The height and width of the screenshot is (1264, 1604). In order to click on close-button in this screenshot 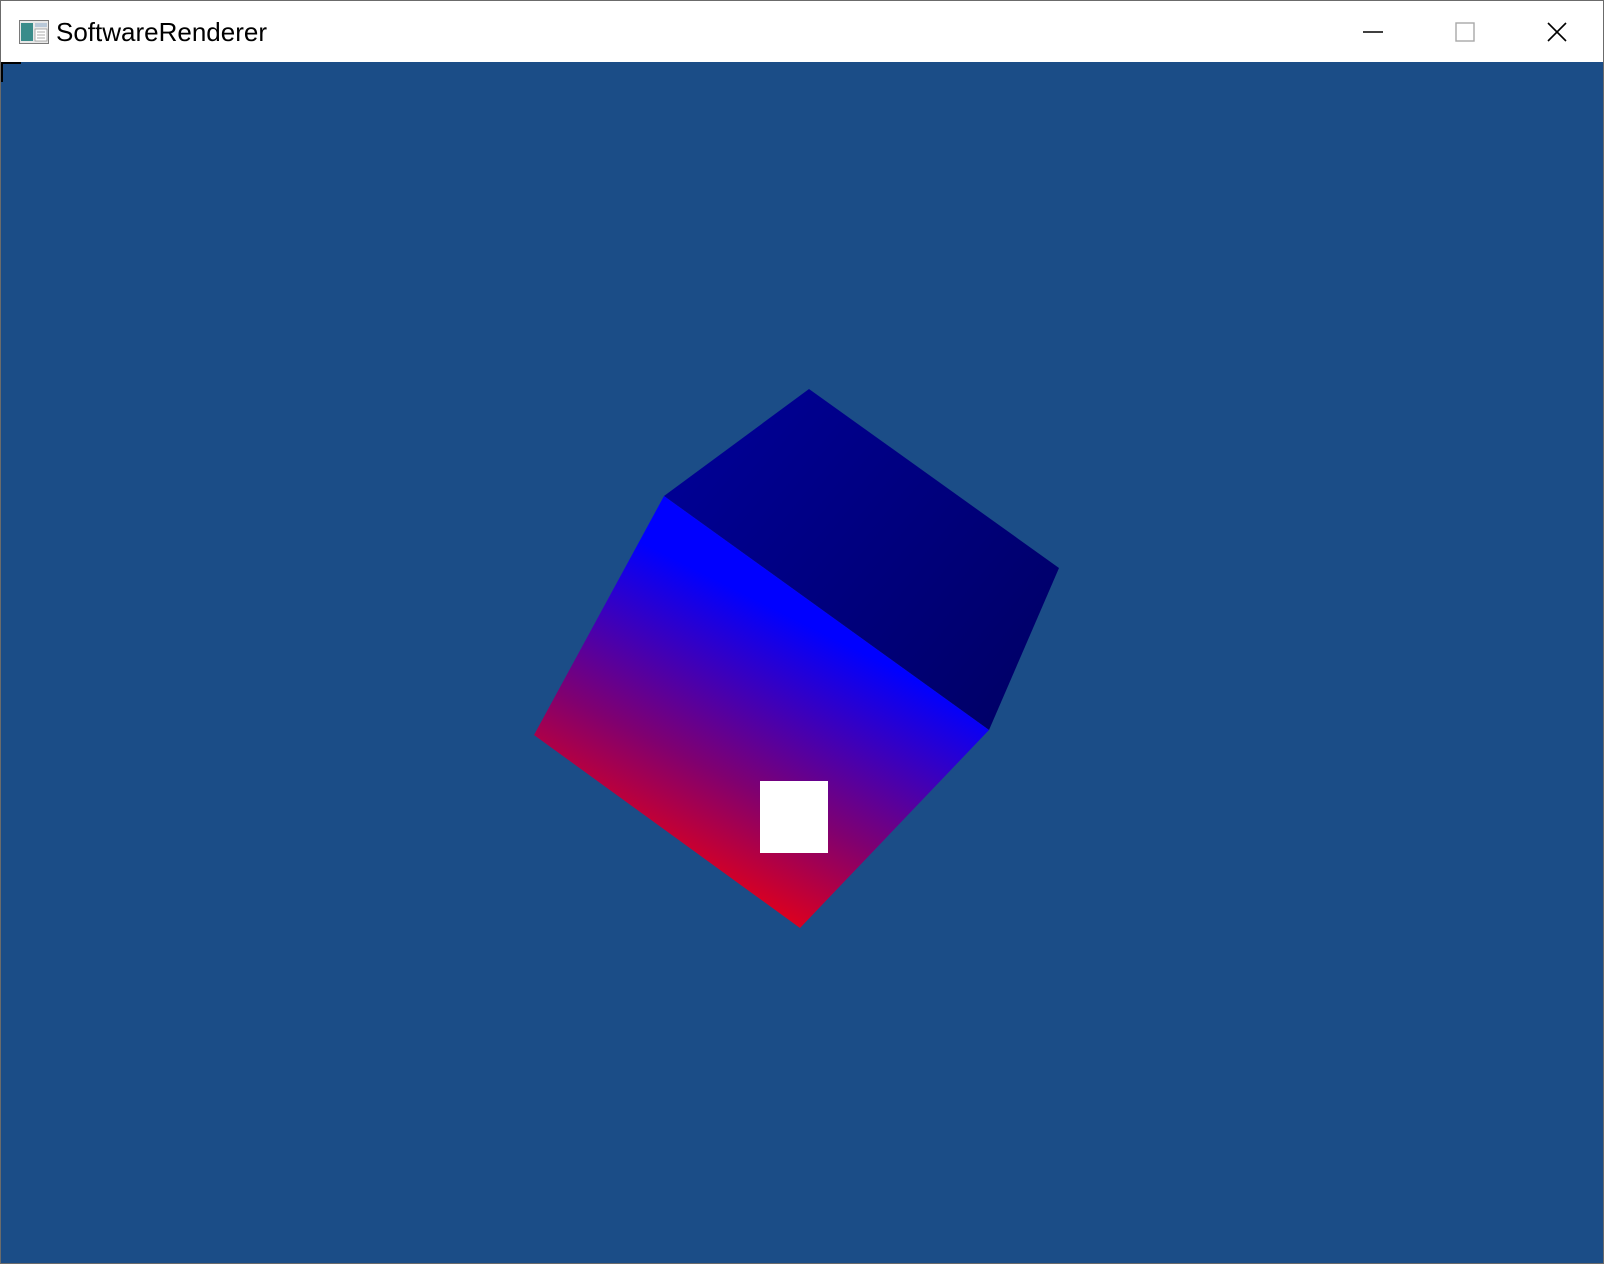, I will do `click(1557, 31)`.